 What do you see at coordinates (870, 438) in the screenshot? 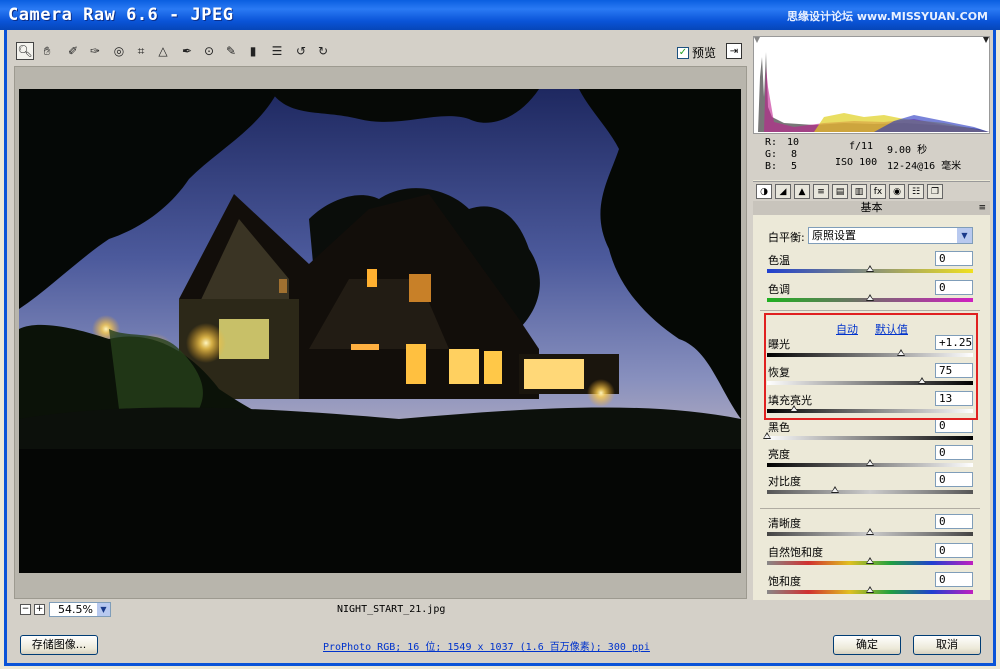
I see `blacks-slider-track` at bounding box center [870, 438].